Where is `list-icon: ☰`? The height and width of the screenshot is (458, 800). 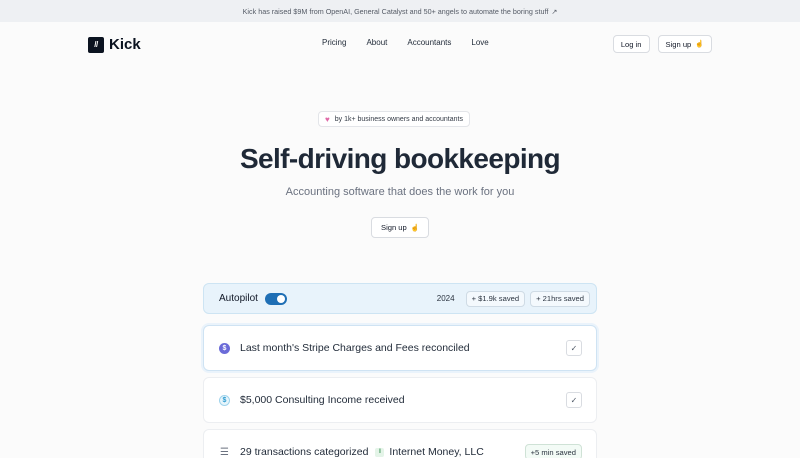
list-icon: ☰ is located at coordinates (224, 452).